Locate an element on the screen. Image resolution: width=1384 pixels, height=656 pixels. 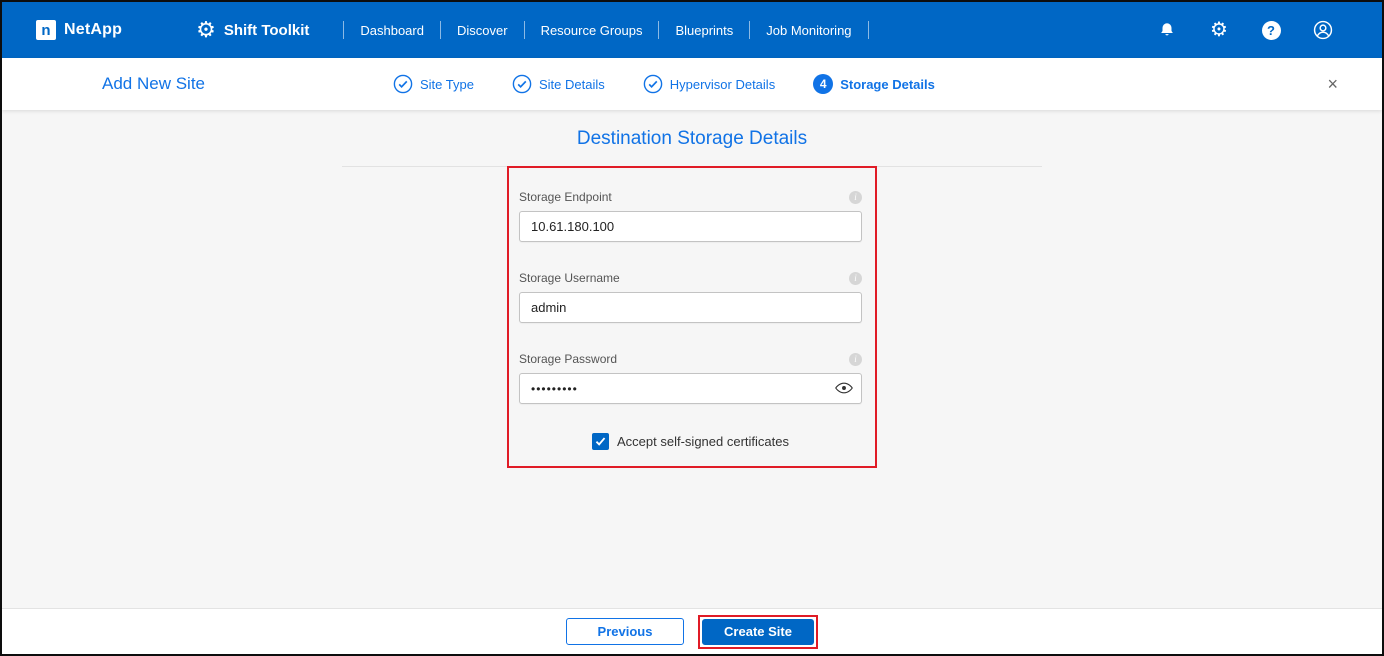
shift-toolkit-title: ⚙ Shift Toolkit is located at coordinates (252, 30).